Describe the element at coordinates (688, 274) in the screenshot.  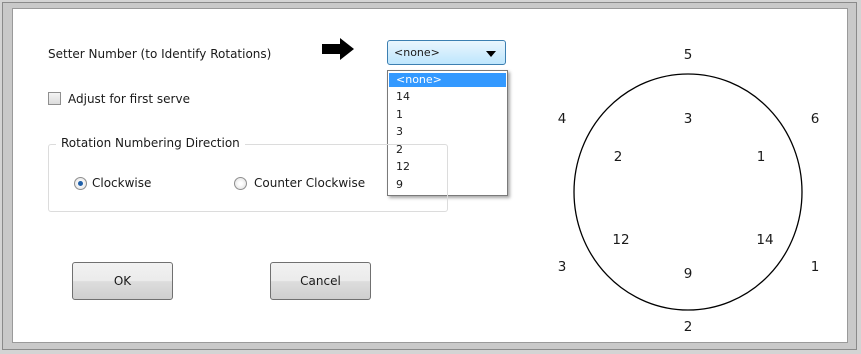
I see `inner-position-label: 9` at that location.